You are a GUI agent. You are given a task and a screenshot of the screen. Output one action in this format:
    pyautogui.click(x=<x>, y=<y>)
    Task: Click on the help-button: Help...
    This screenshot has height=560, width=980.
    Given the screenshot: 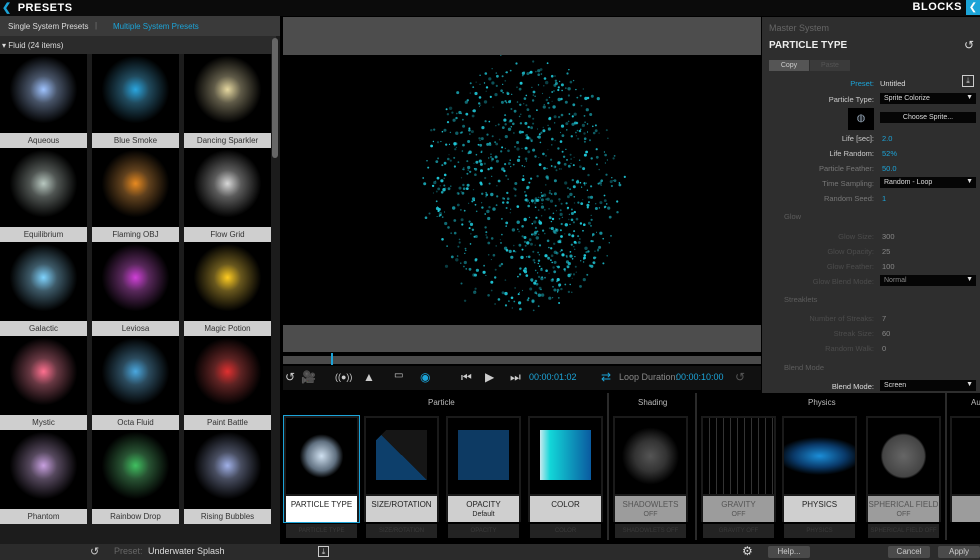 What is the action you would take?
    pyautogui.click(x=789, y=552)
    